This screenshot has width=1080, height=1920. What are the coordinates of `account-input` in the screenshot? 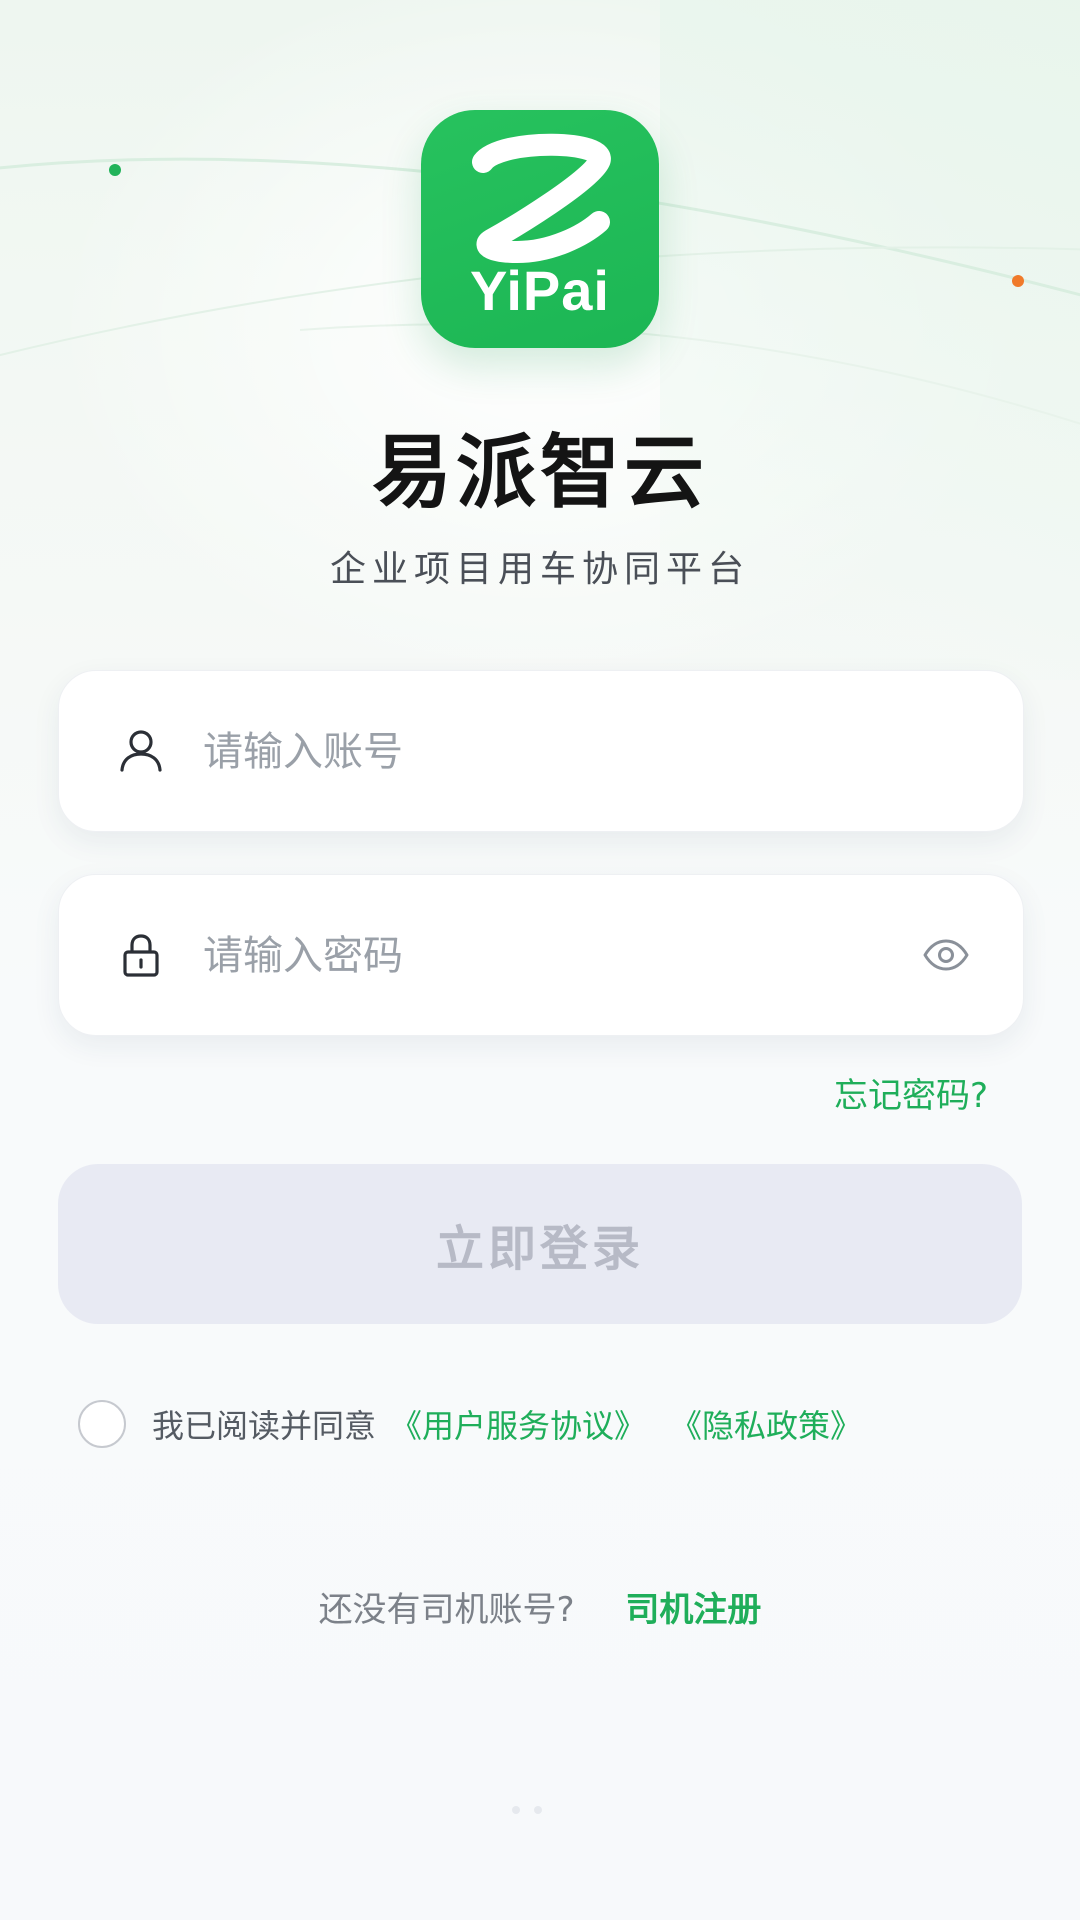 It's located at (553, 752).